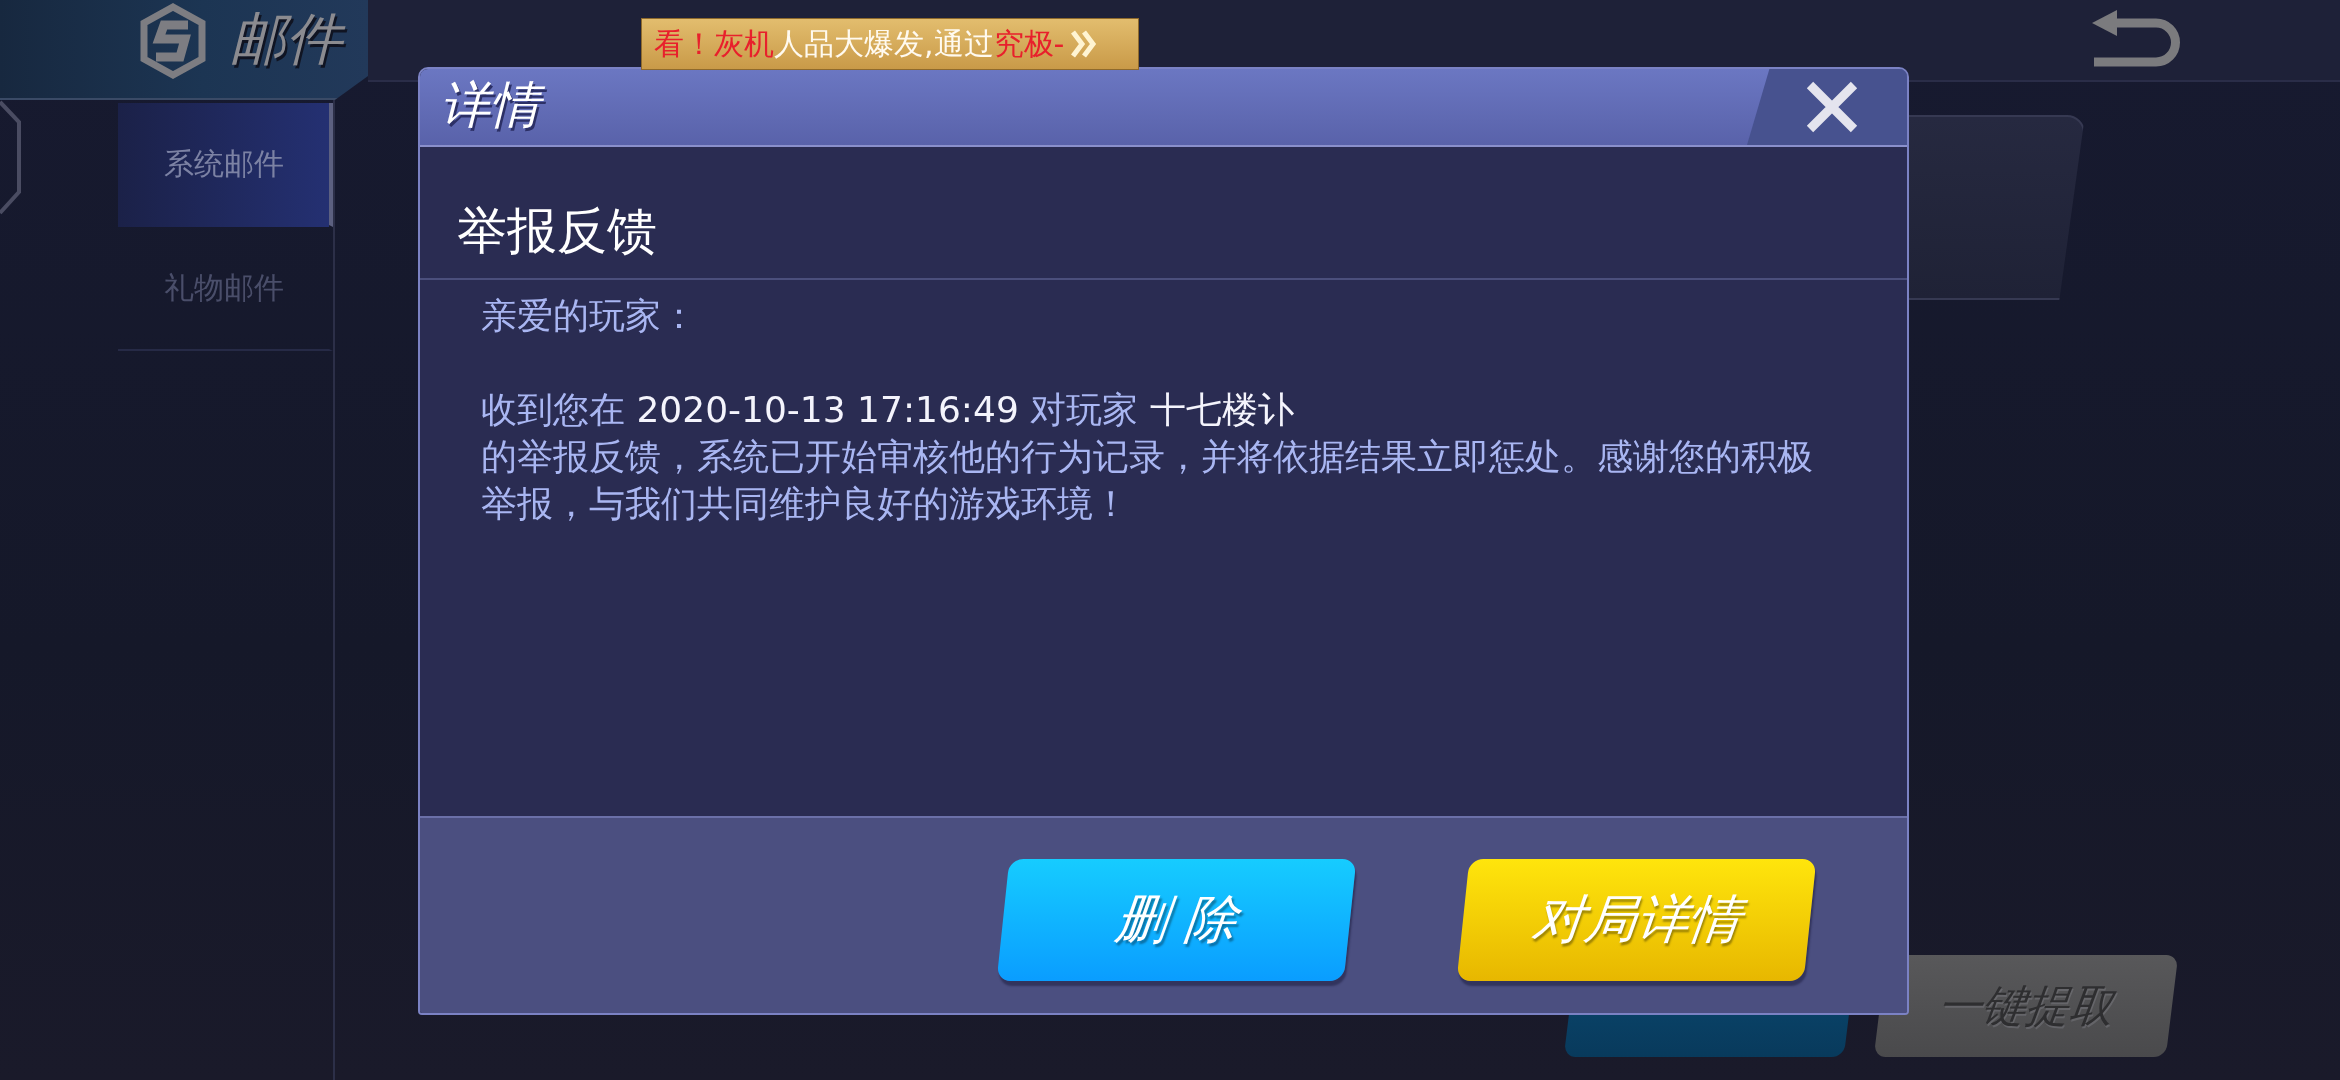 This screenshot has width=2340, height=1080. I want to click on marquee-banner: 看！灰机人品大爆发,通过究极-, so click(890, 44).